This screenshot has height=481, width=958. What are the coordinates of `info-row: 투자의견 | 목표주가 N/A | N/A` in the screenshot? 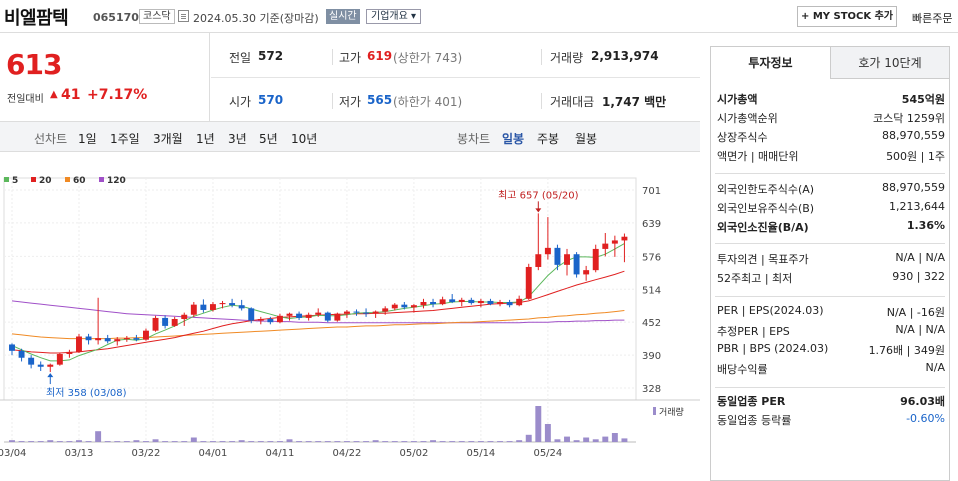 It's located at (831, 260).